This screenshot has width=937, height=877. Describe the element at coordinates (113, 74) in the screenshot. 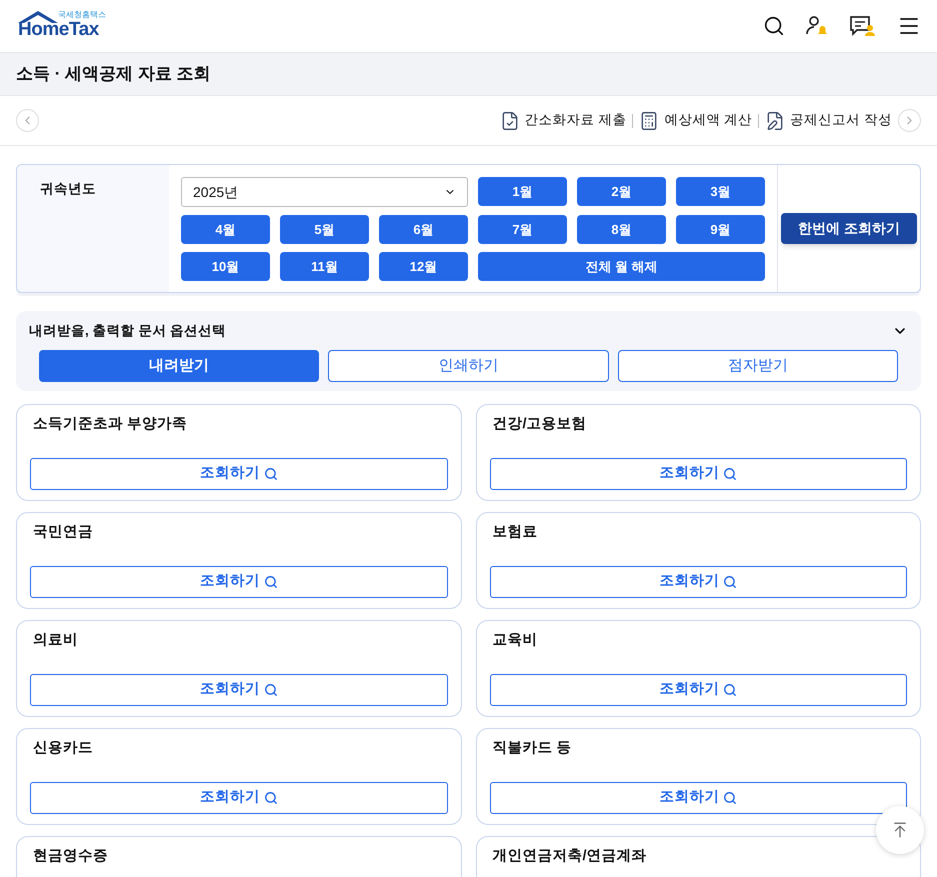

I see `page-title: 소득 · 세액공제 자료 조회` at that location.